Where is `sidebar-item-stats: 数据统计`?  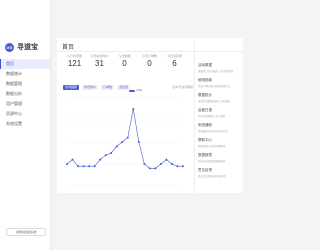 sidebar-item-stats: 数据统计 is located at coordinates (25, 74).